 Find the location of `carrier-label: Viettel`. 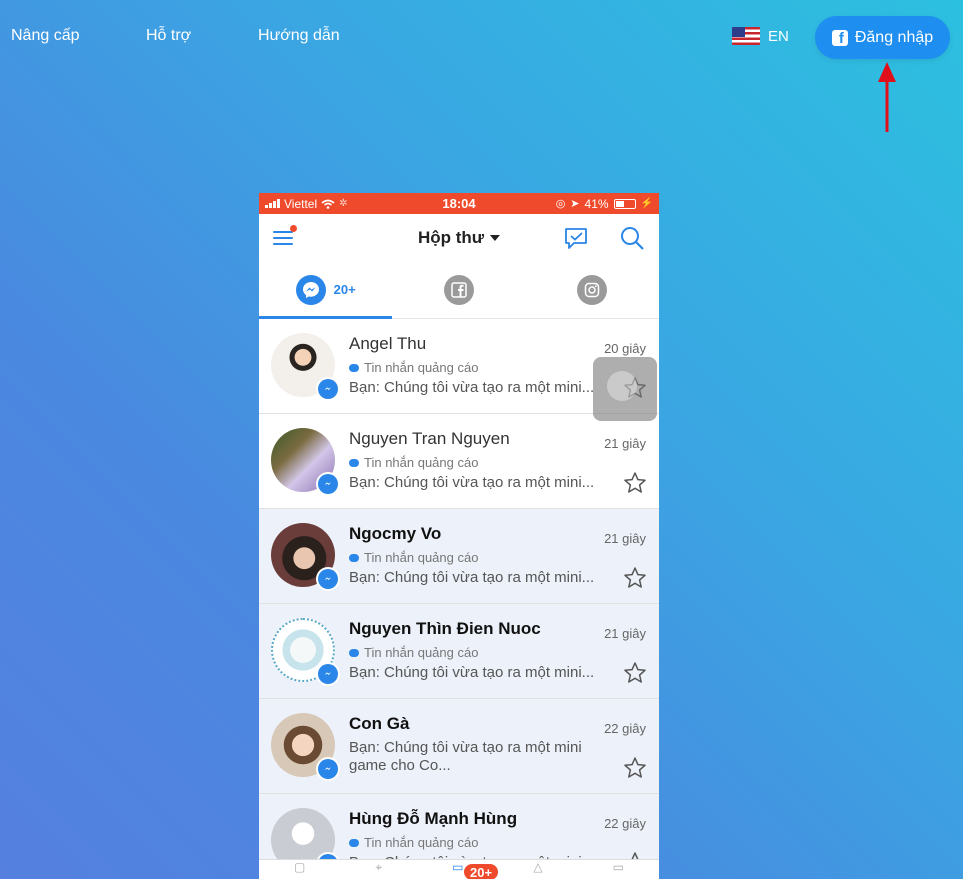

carrier-label: Viettel is located at coordinates (301, 203).